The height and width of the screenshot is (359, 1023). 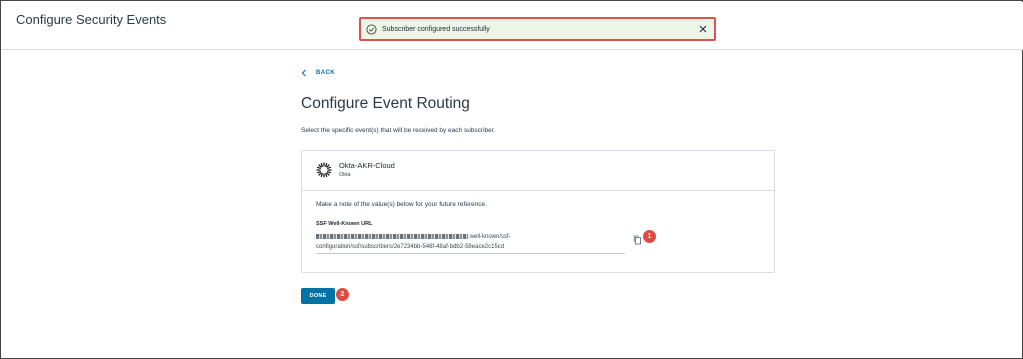 What do you see at coordinates (367, 165) in the screenshot?
I see `subscriber-name: Okta-AKR-Cloud` at bounding box center [367, 165].